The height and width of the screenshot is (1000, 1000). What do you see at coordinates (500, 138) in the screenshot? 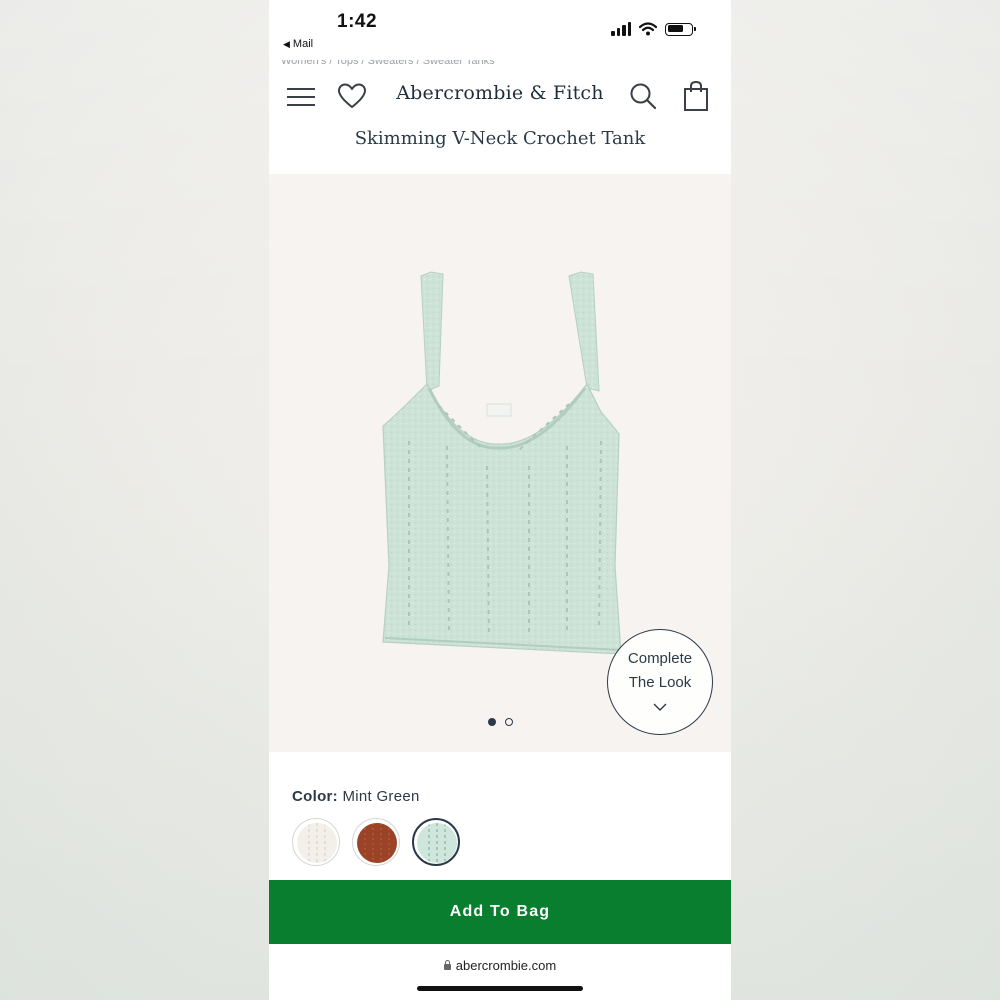
I see `product-title: Skimming V-Neck Crochet Tank` at bounding box center [500, 138].